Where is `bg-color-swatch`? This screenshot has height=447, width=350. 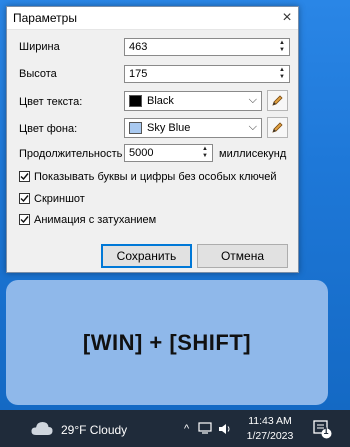
bg-color-swatch is located at coordinates (135, 128).